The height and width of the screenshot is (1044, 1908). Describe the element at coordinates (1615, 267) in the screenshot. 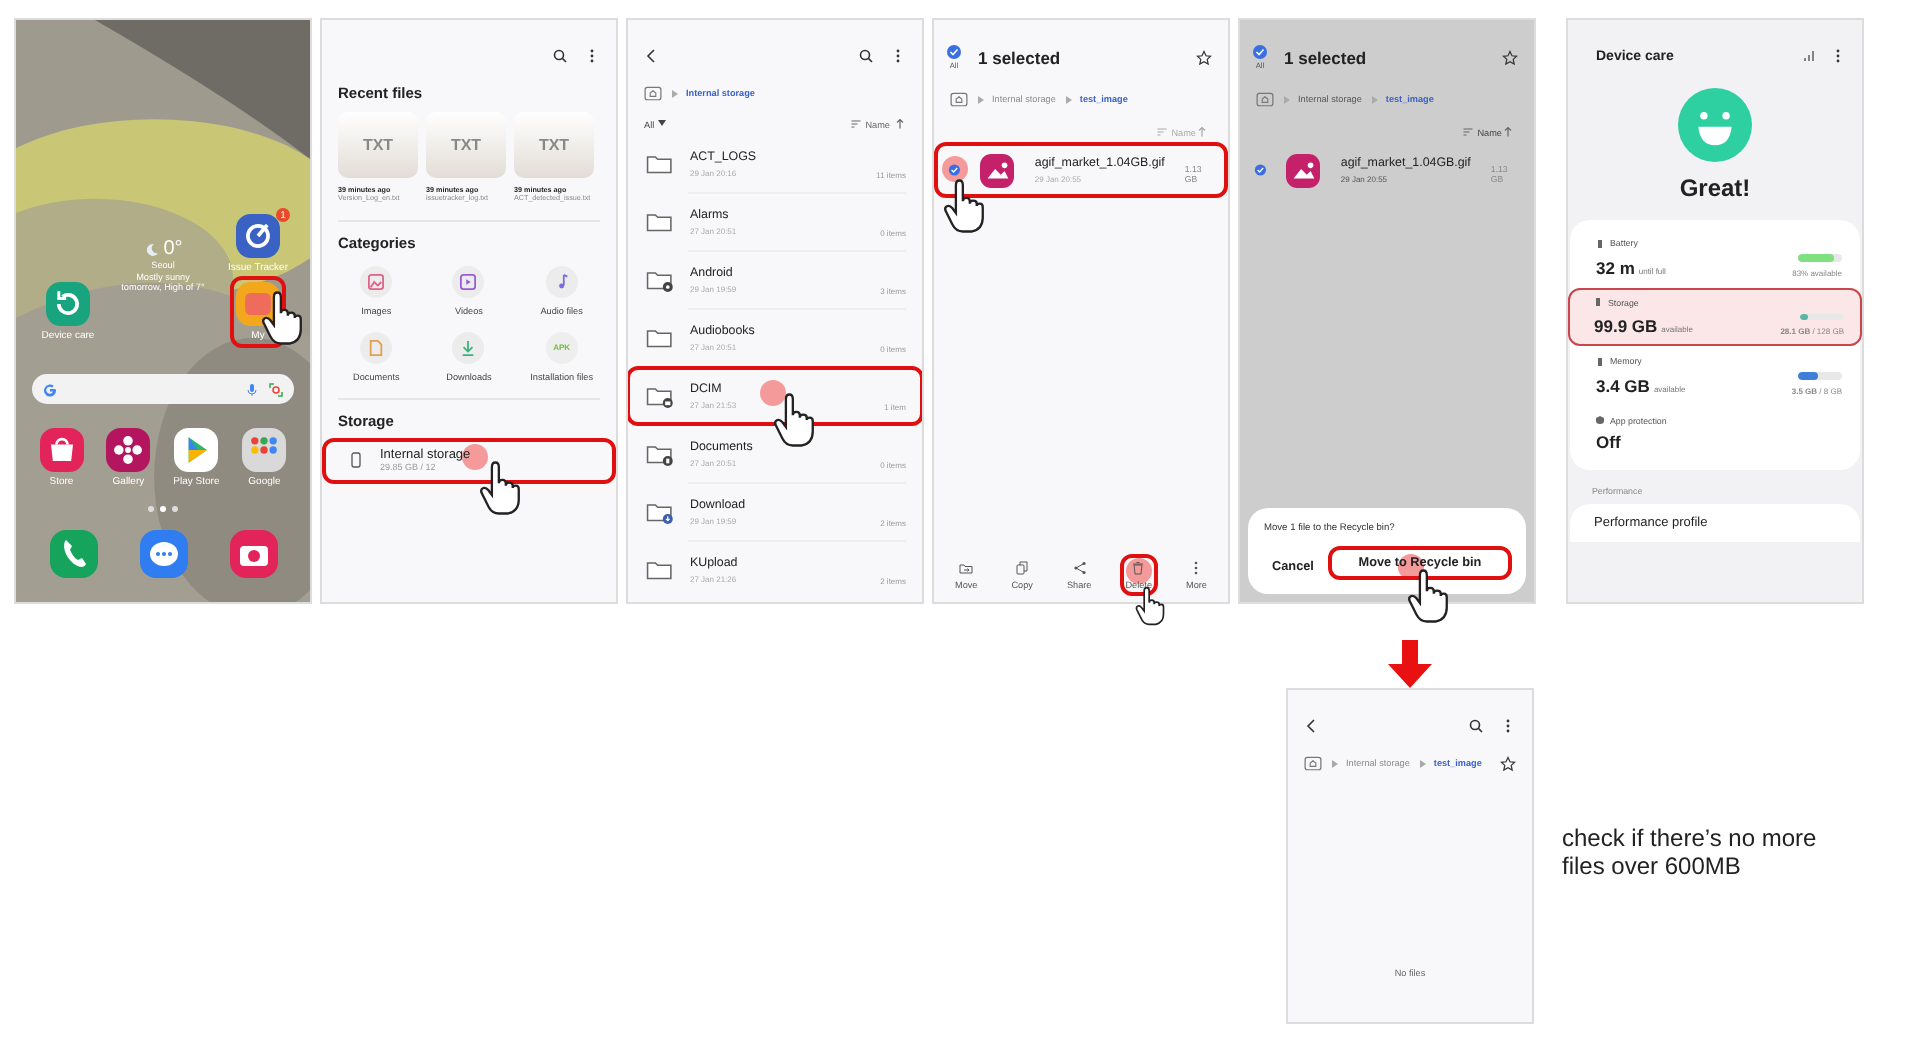

I see `item-value: 32 m` at that location.